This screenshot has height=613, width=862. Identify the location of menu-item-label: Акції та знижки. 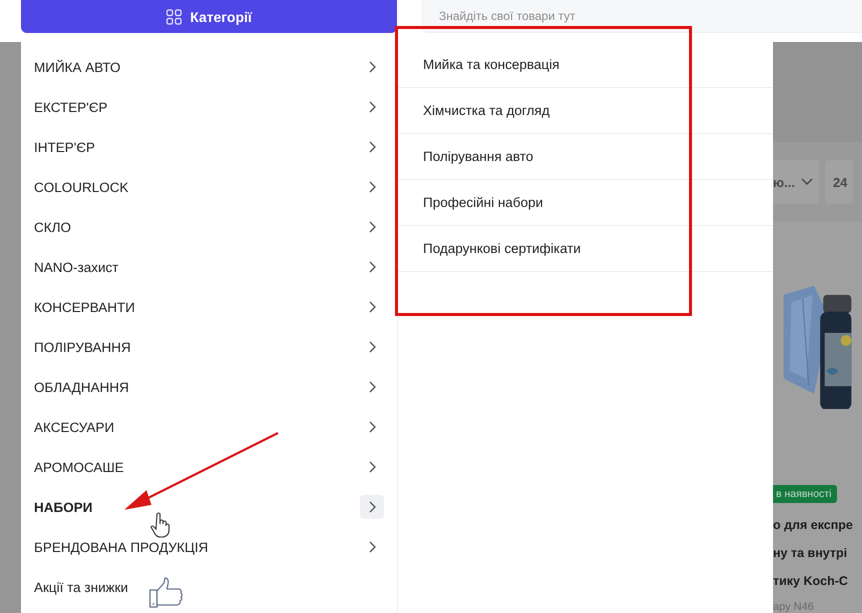
(81, 587).